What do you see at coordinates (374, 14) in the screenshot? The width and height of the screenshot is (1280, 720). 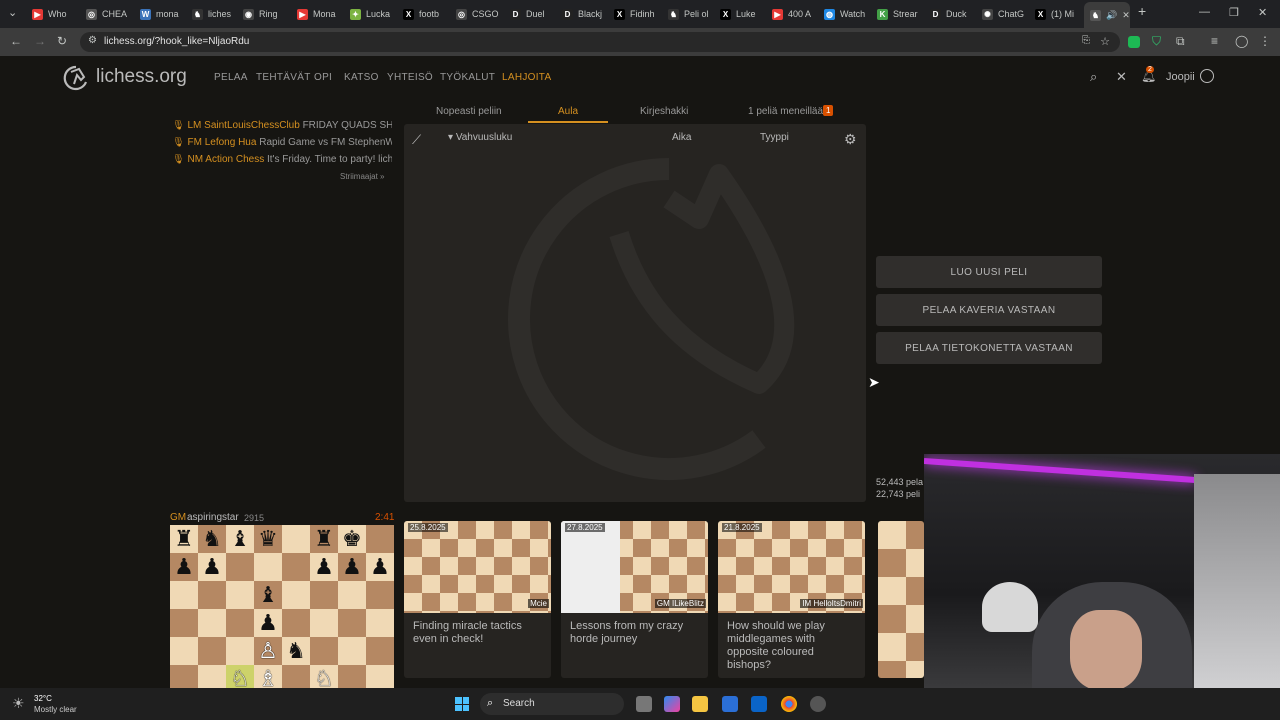 I see `browser-tab: ✦ Lucka` at bounding box center [374, 14].